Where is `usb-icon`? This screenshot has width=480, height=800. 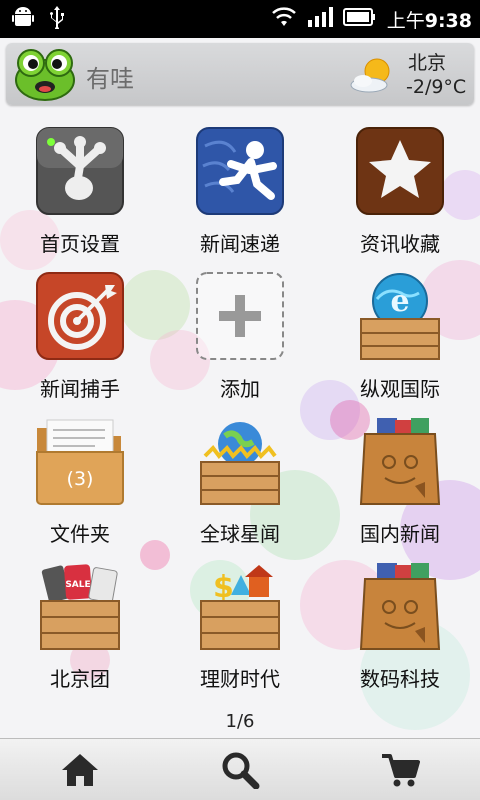
usb-icon is located at coordinates (57, 19).